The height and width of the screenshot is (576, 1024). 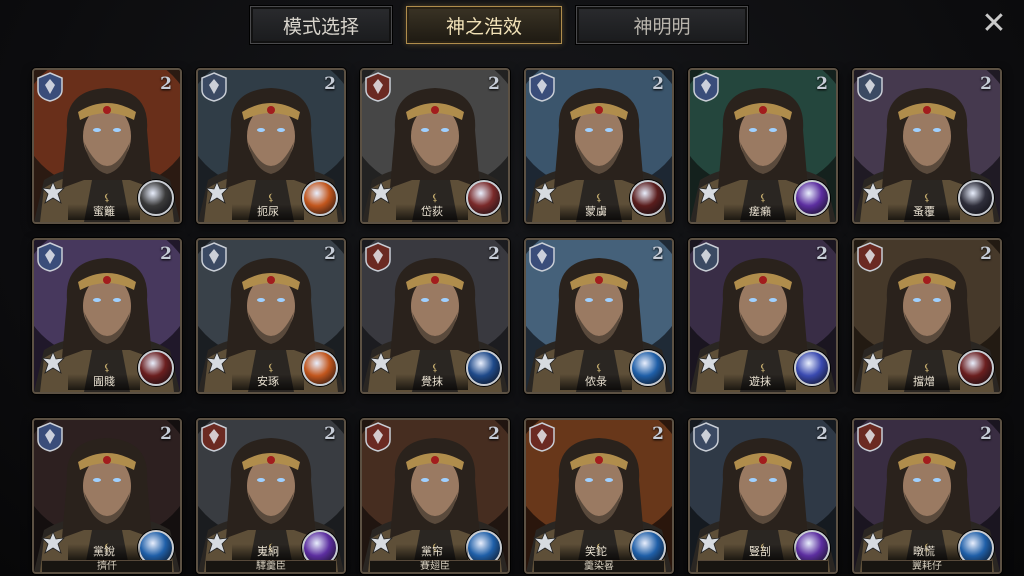 I want to click on star-burst-icon, so click(x=484, y=368).